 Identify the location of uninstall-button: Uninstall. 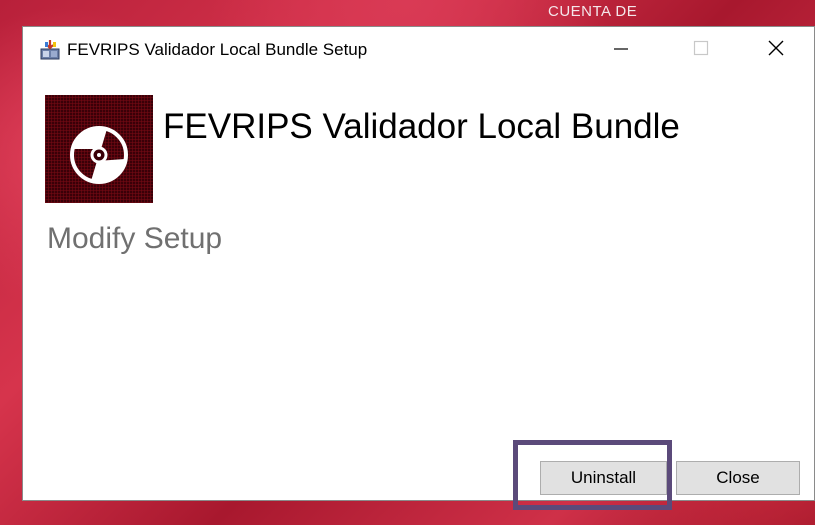
(603, 478).